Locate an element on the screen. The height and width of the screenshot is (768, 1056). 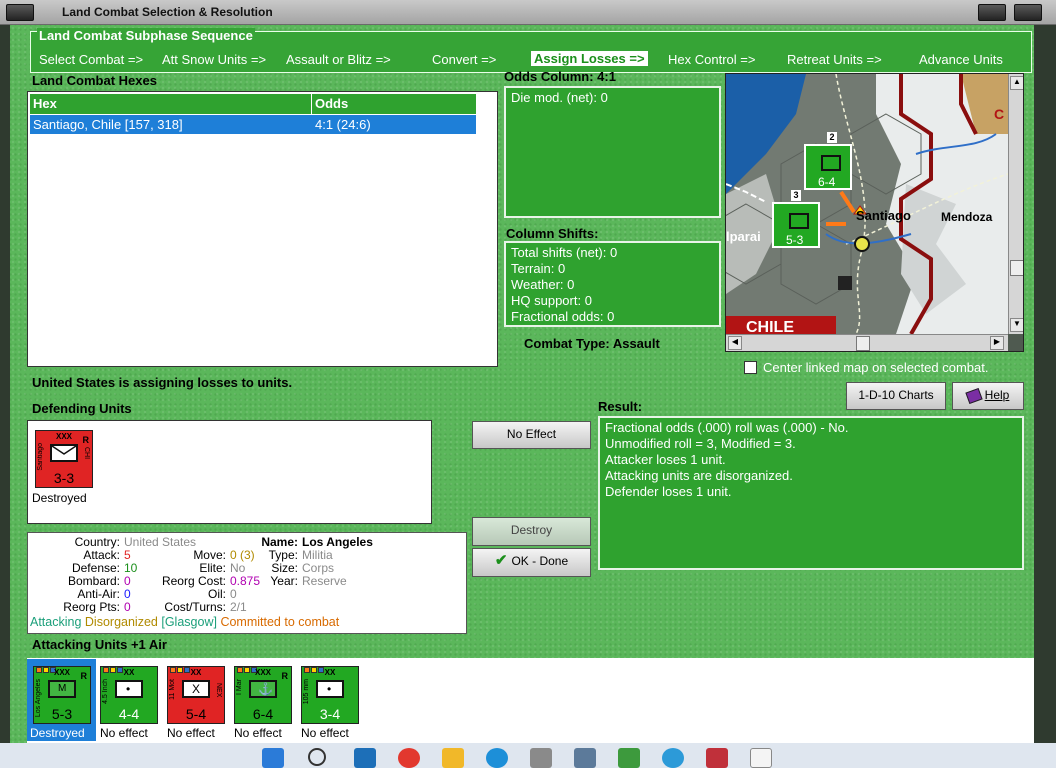
unit-strength: 5-4 is located at coordinates (196, 714).